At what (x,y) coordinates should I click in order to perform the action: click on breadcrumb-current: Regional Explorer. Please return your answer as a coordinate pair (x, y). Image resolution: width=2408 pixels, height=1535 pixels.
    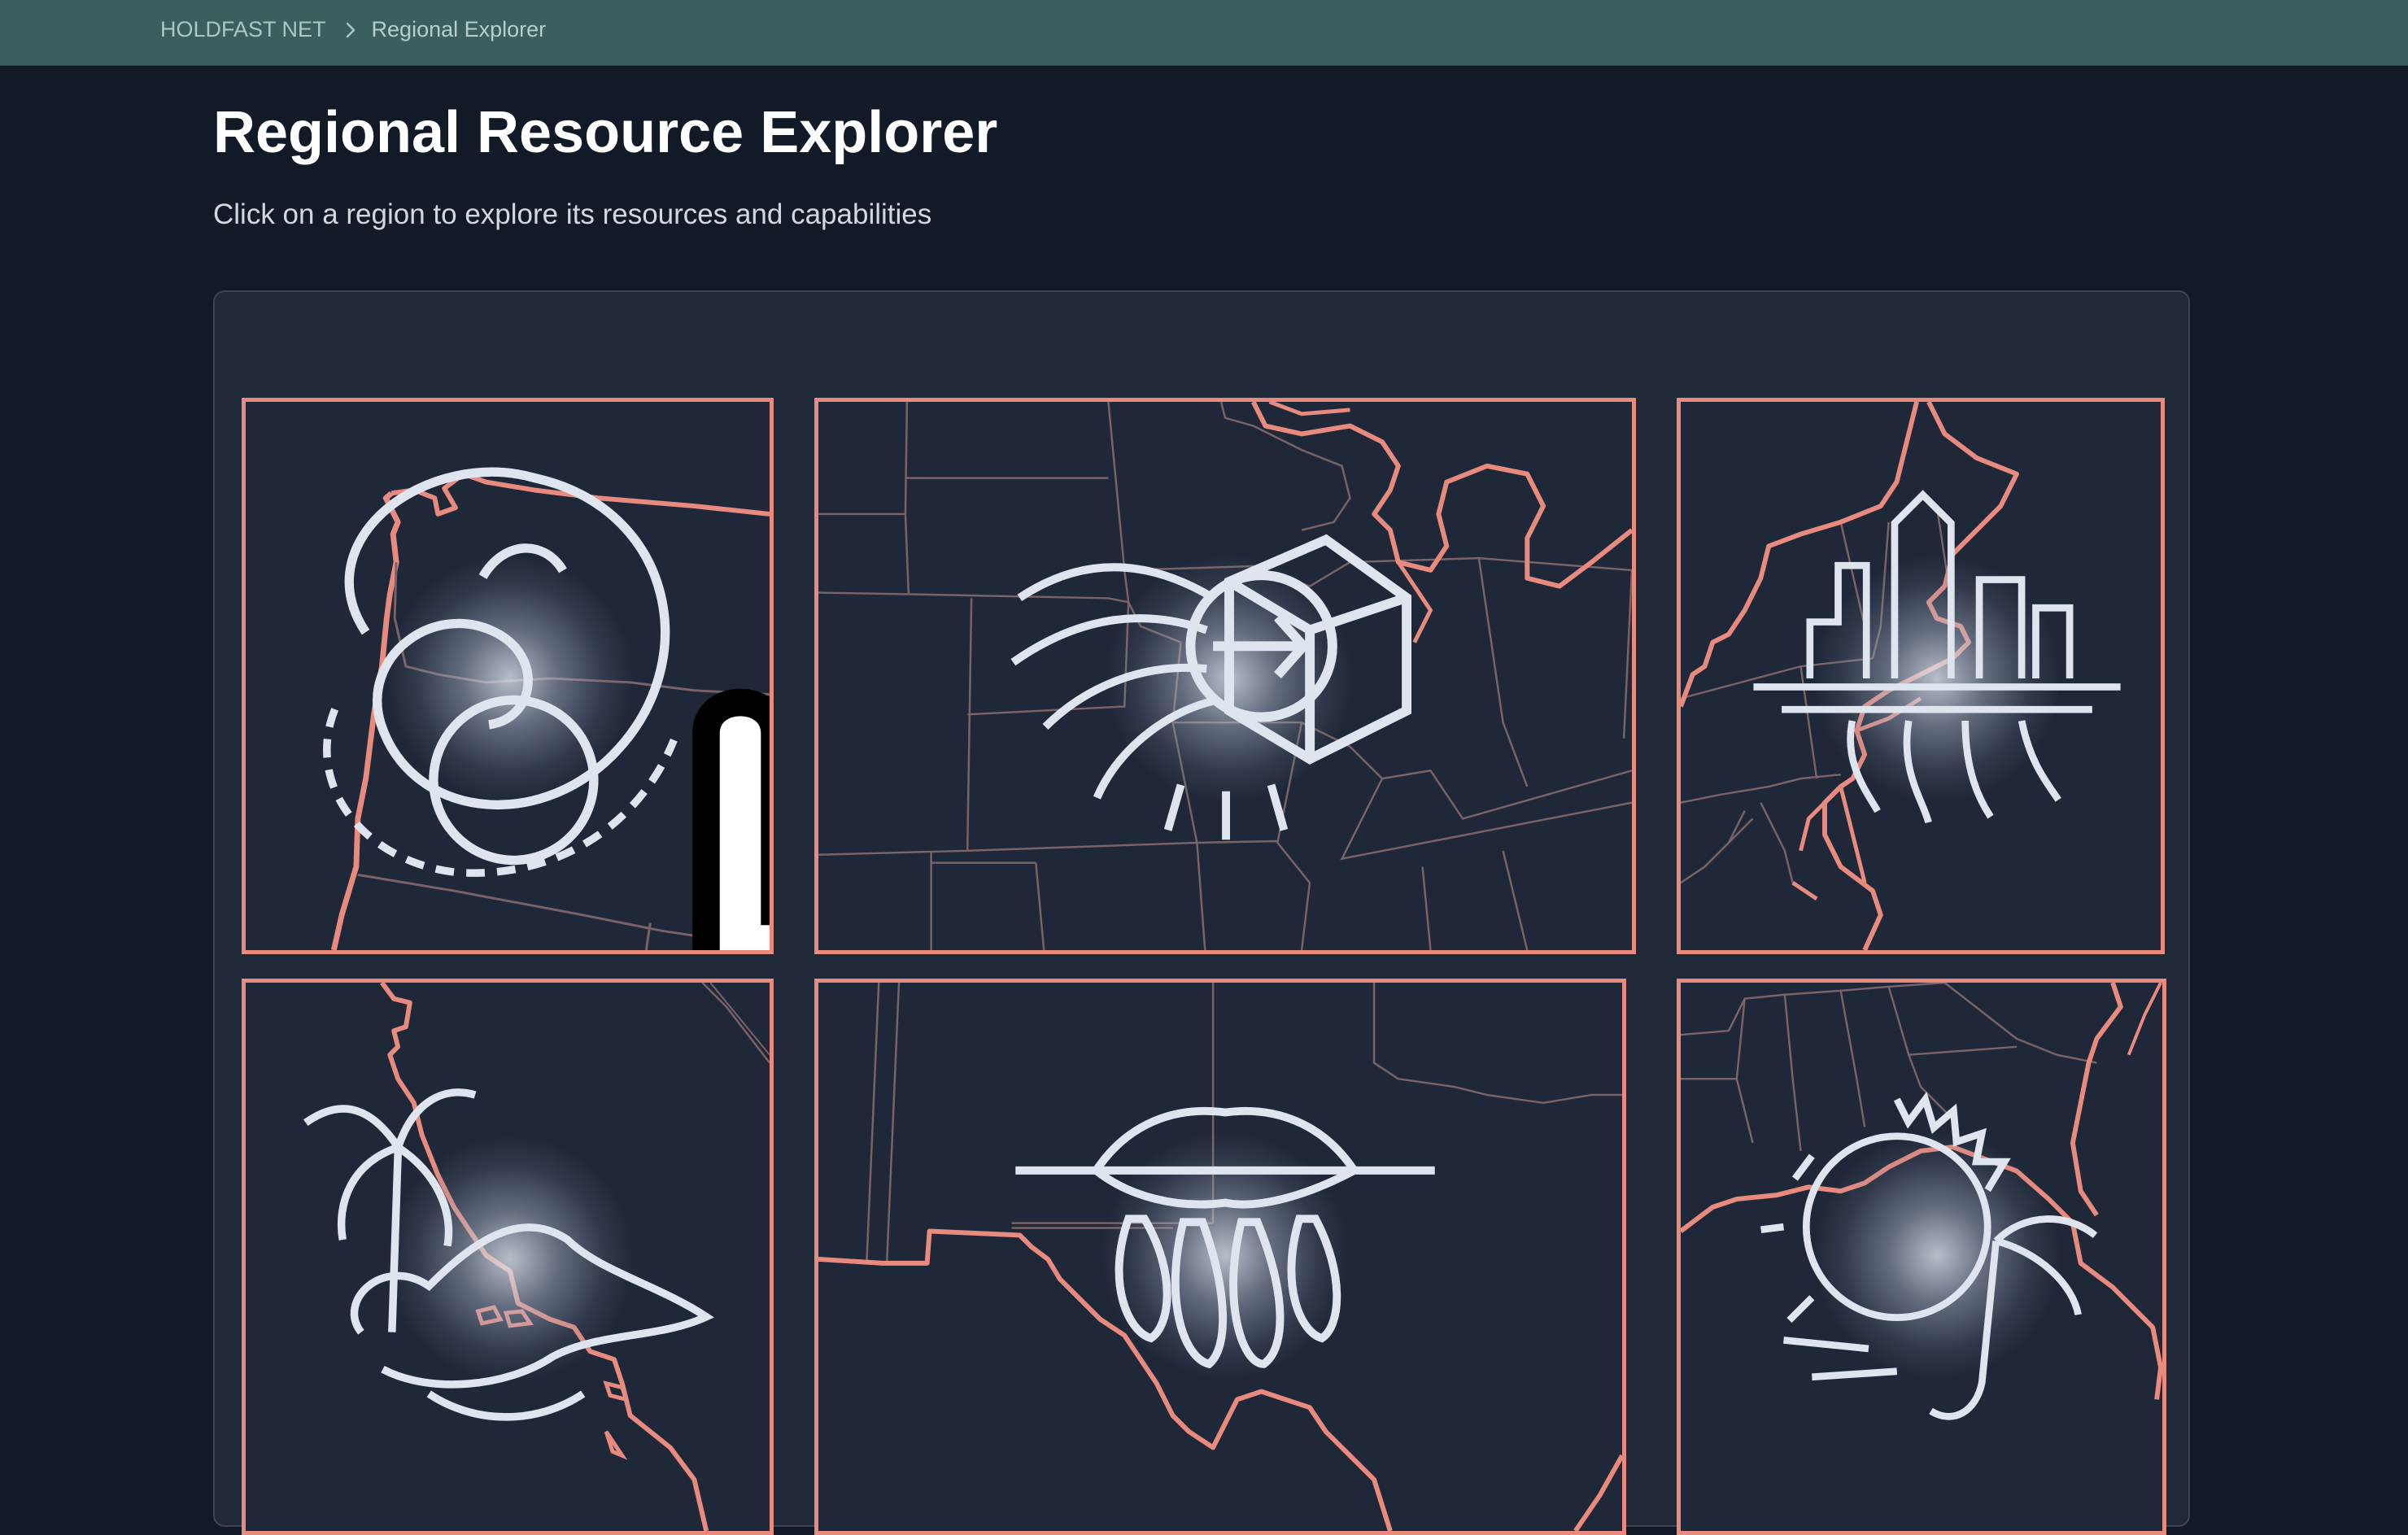
    Looking at the image, I should click on (459, 29).